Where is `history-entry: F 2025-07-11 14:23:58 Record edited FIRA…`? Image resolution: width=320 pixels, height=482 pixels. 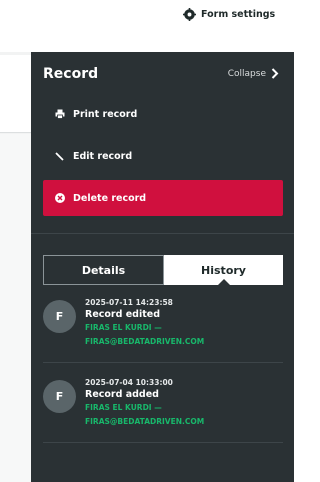 history-entry: F 2025-07-11 14:23:58 Record edited FIRA… is located at coordinates (163, 329).